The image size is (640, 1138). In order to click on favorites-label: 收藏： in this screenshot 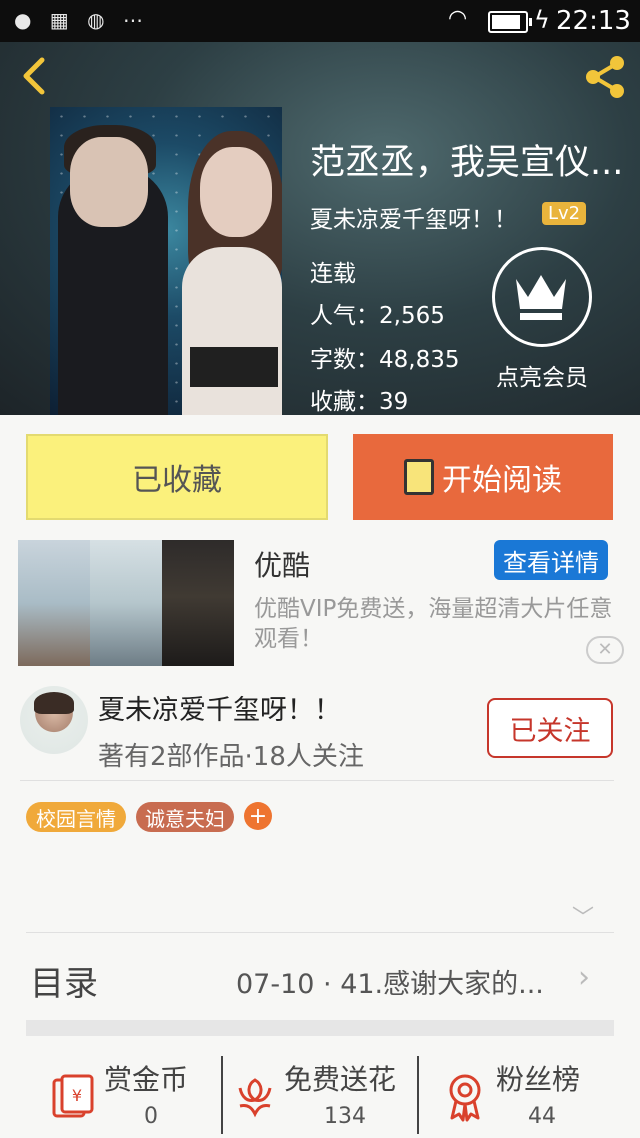, I will do `click(344, 402)`.